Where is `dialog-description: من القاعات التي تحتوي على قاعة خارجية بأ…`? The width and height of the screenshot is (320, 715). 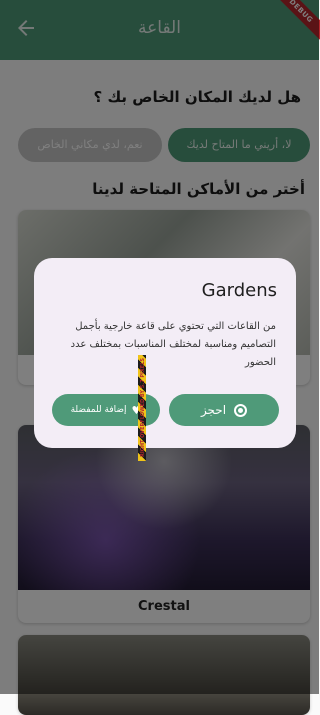
dialog-description: من القاعات التي تحتوي على قاعة خارجية بأ… is located at coordinates (173, 344).